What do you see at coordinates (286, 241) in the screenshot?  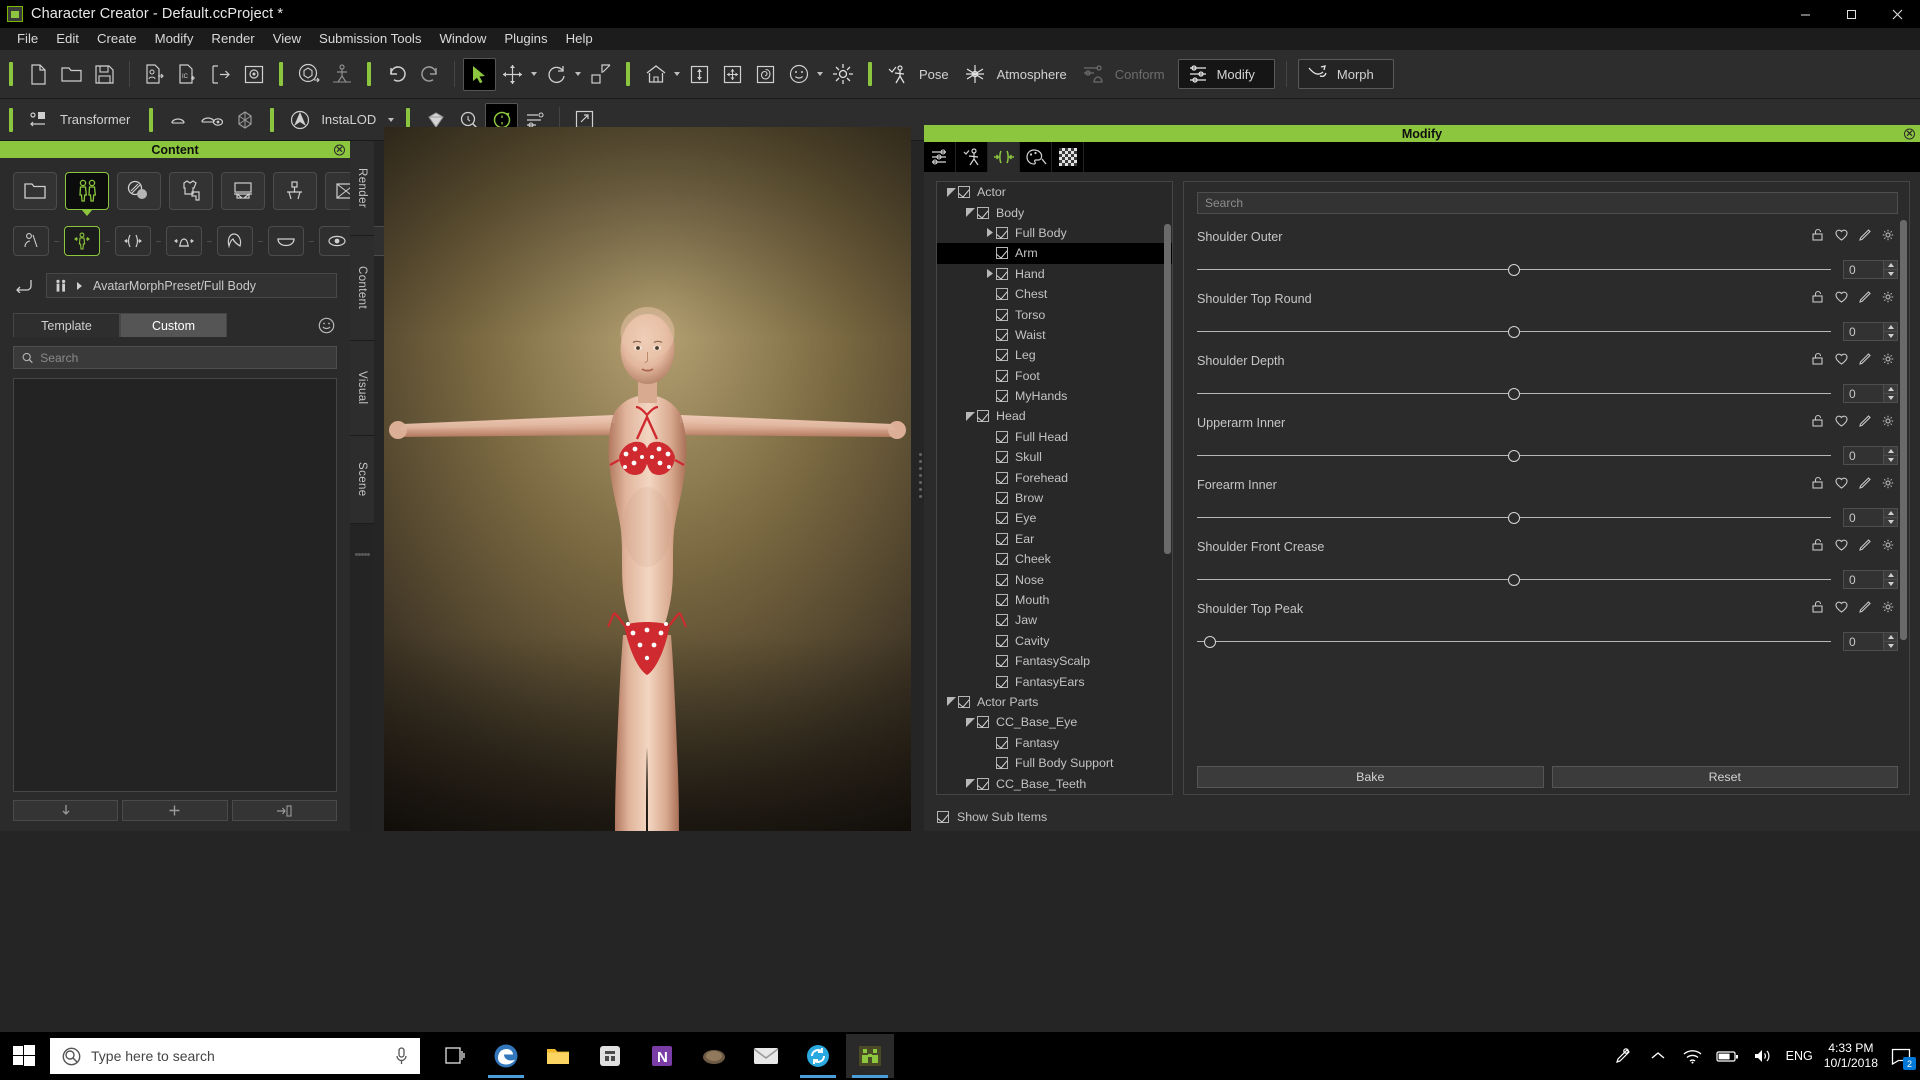 I see `subcategory-eyelash` at bounding box center [286, 241].